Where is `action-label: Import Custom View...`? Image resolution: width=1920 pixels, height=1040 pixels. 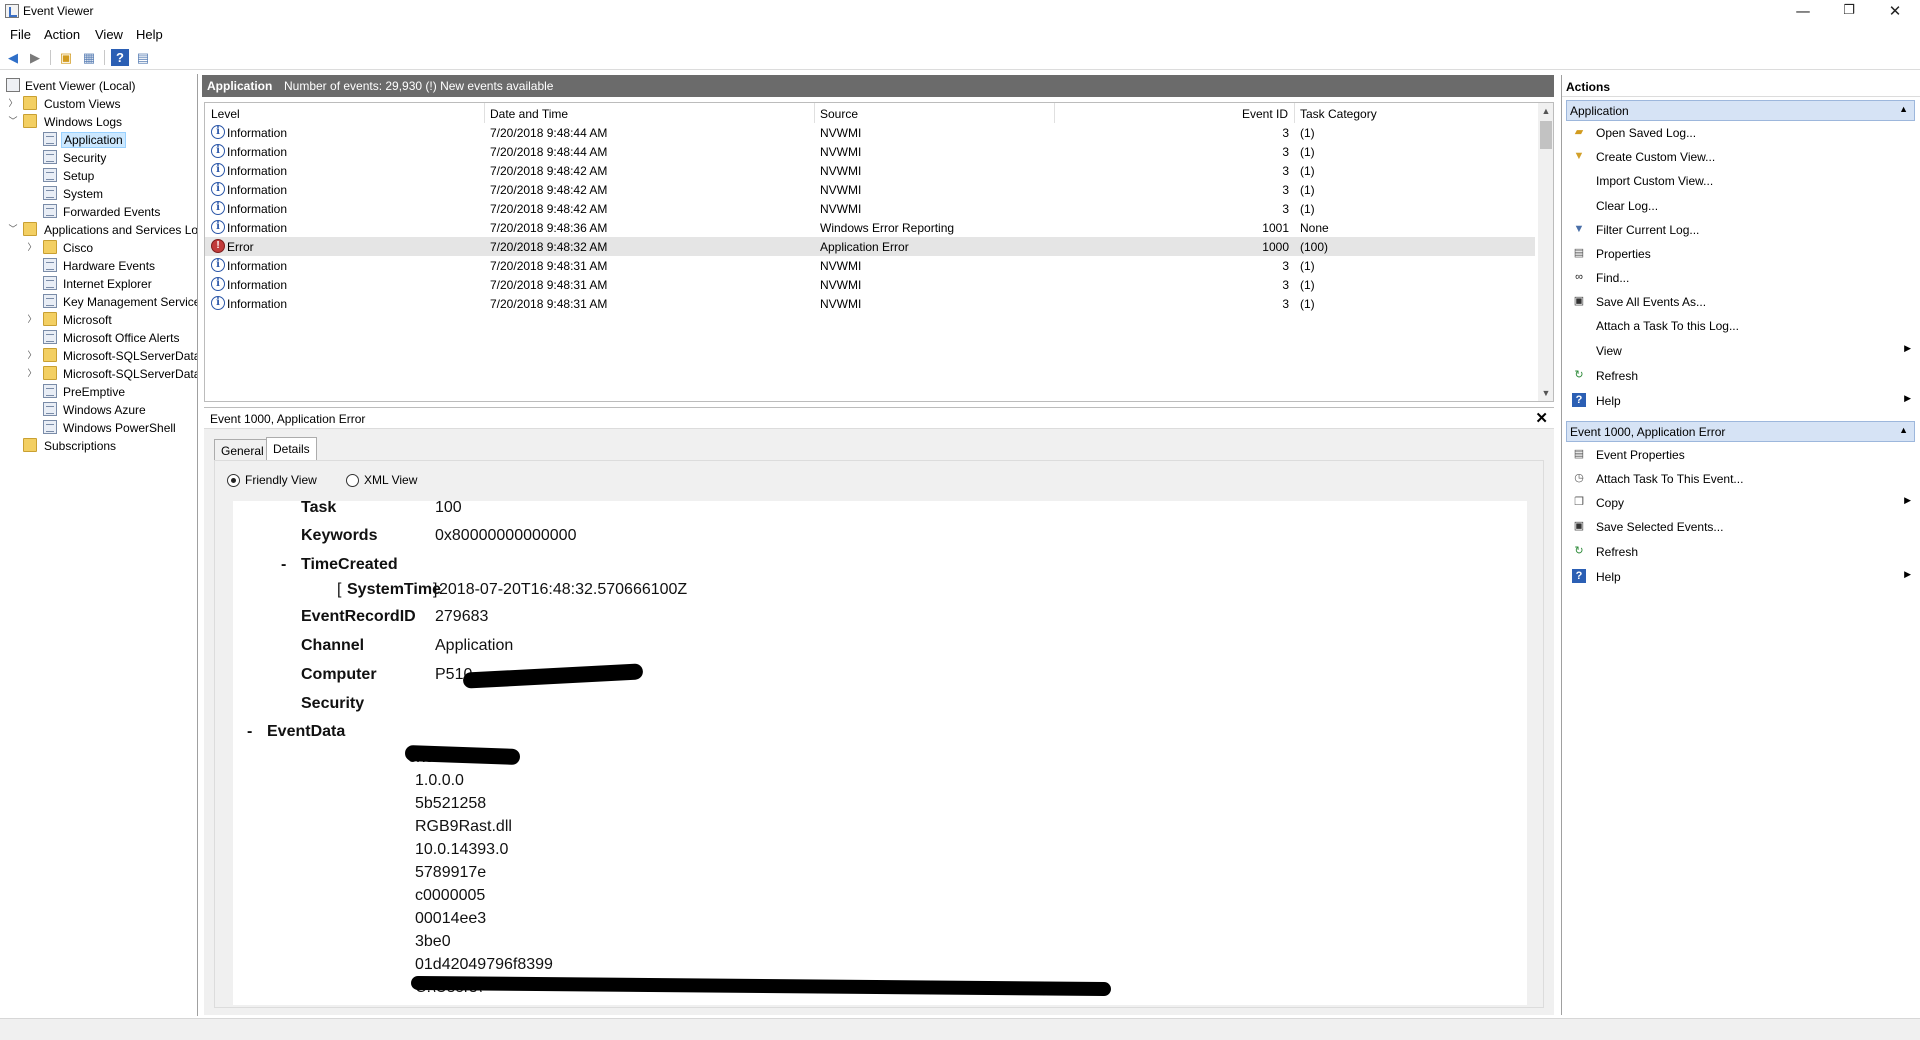 action-label: Import Custom View... is located at coordinates (1655, 181).